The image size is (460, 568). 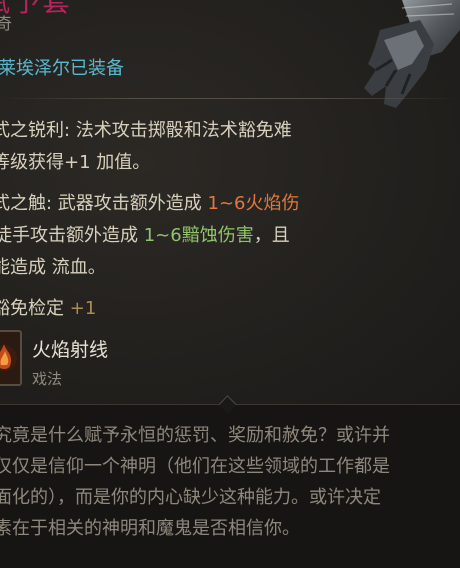 I want to click on saving-throw-line: 豁免检定 +1, so click(x=48, y=307).